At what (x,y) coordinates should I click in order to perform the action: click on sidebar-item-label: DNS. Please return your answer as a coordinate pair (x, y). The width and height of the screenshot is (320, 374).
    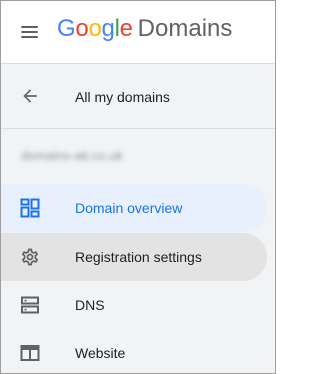
    Looking at the image, I should click on (90, 305).